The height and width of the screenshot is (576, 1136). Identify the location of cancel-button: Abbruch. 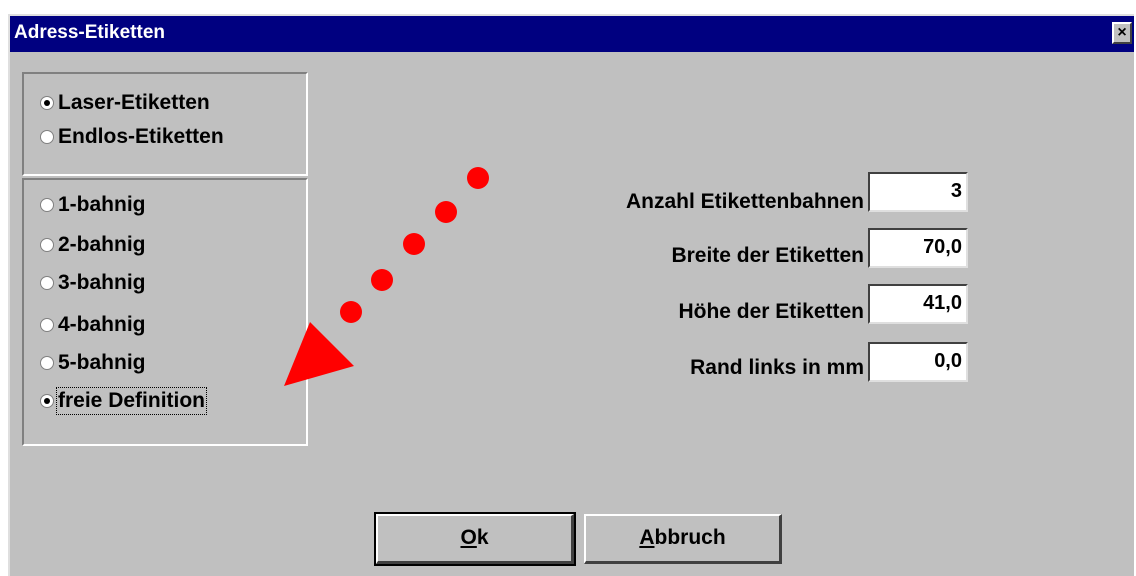
(683, 539).